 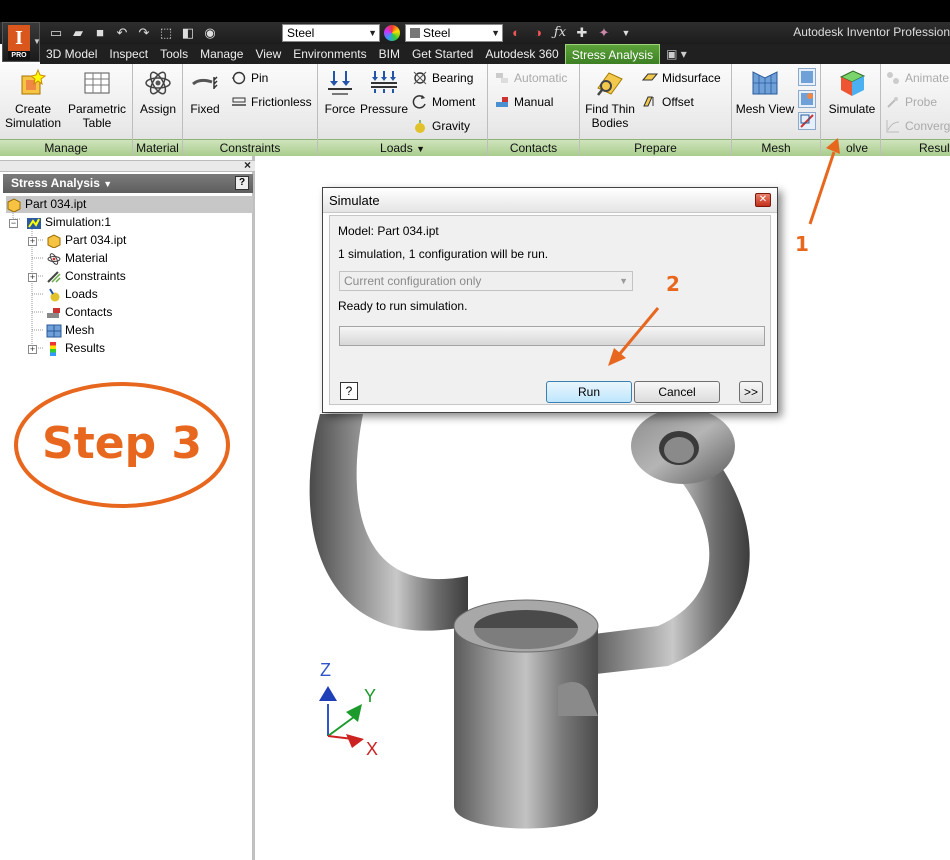 I want to click on tree-item-constraints: Constraints, so click(x=86, y=276).